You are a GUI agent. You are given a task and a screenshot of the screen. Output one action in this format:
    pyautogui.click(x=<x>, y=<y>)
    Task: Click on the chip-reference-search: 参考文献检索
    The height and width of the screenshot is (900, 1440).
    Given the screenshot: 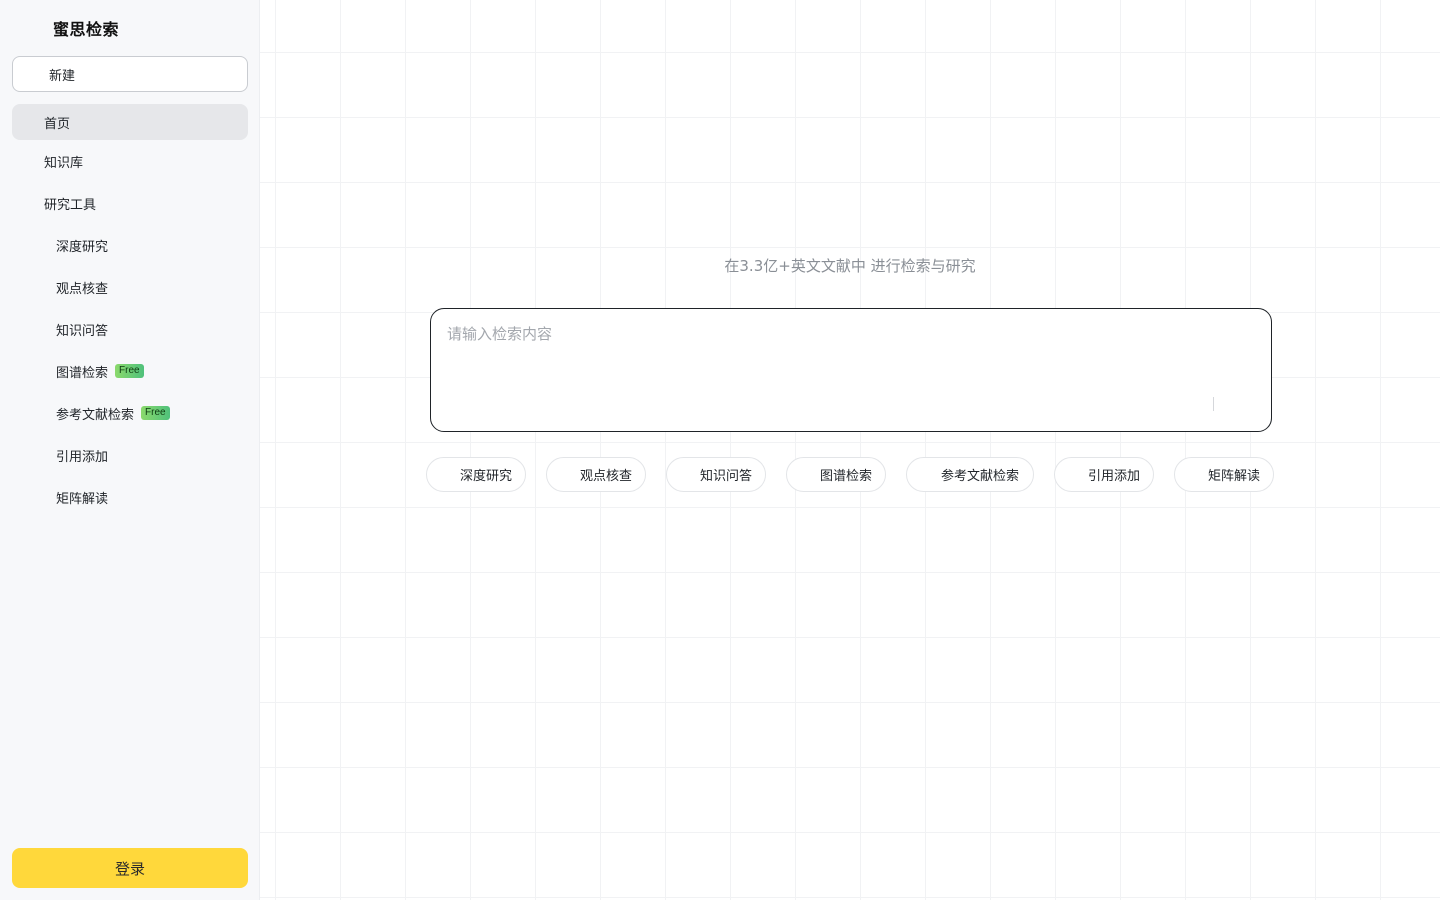 What is the action you would take?
    pyautogui.click(x=970, y=474)
    